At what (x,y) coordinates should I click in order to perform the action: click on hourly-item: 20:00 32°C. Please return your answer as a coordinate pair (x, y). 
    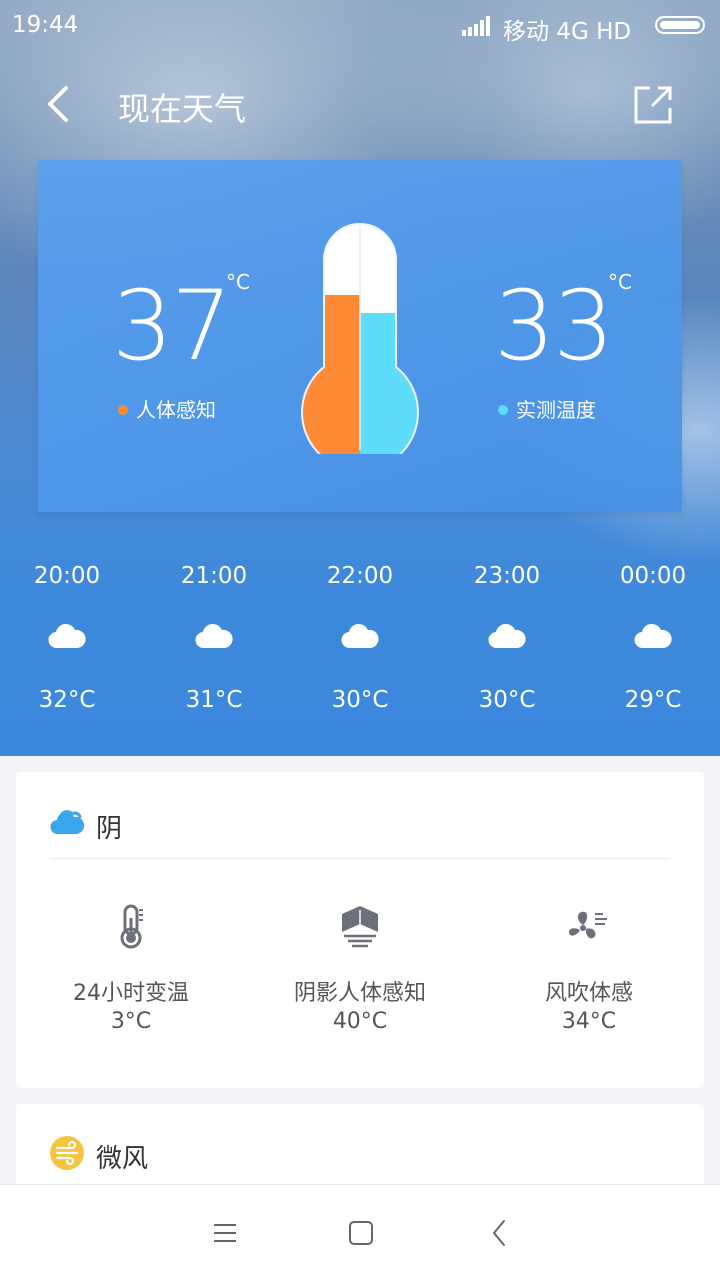
    Looking at the image, I should click on (67, 638).